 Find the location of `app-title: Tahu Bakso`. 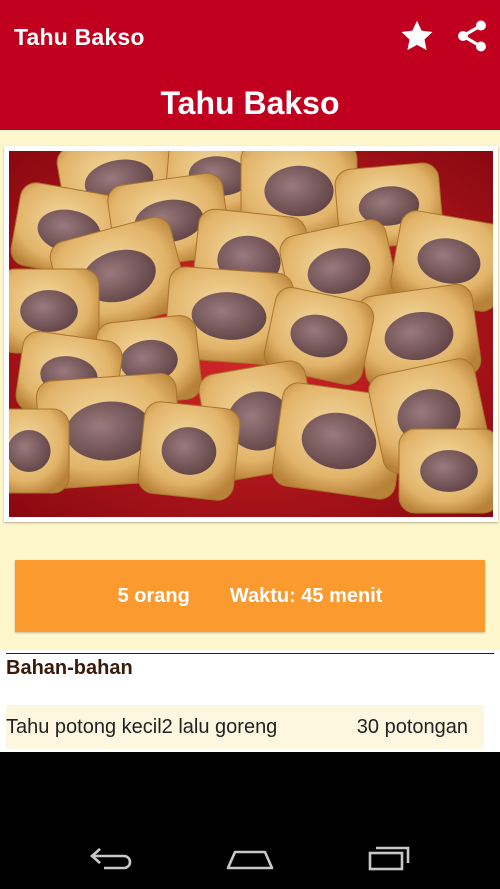

app-title: Tahu Bakso is located at coordinates (79, 37).